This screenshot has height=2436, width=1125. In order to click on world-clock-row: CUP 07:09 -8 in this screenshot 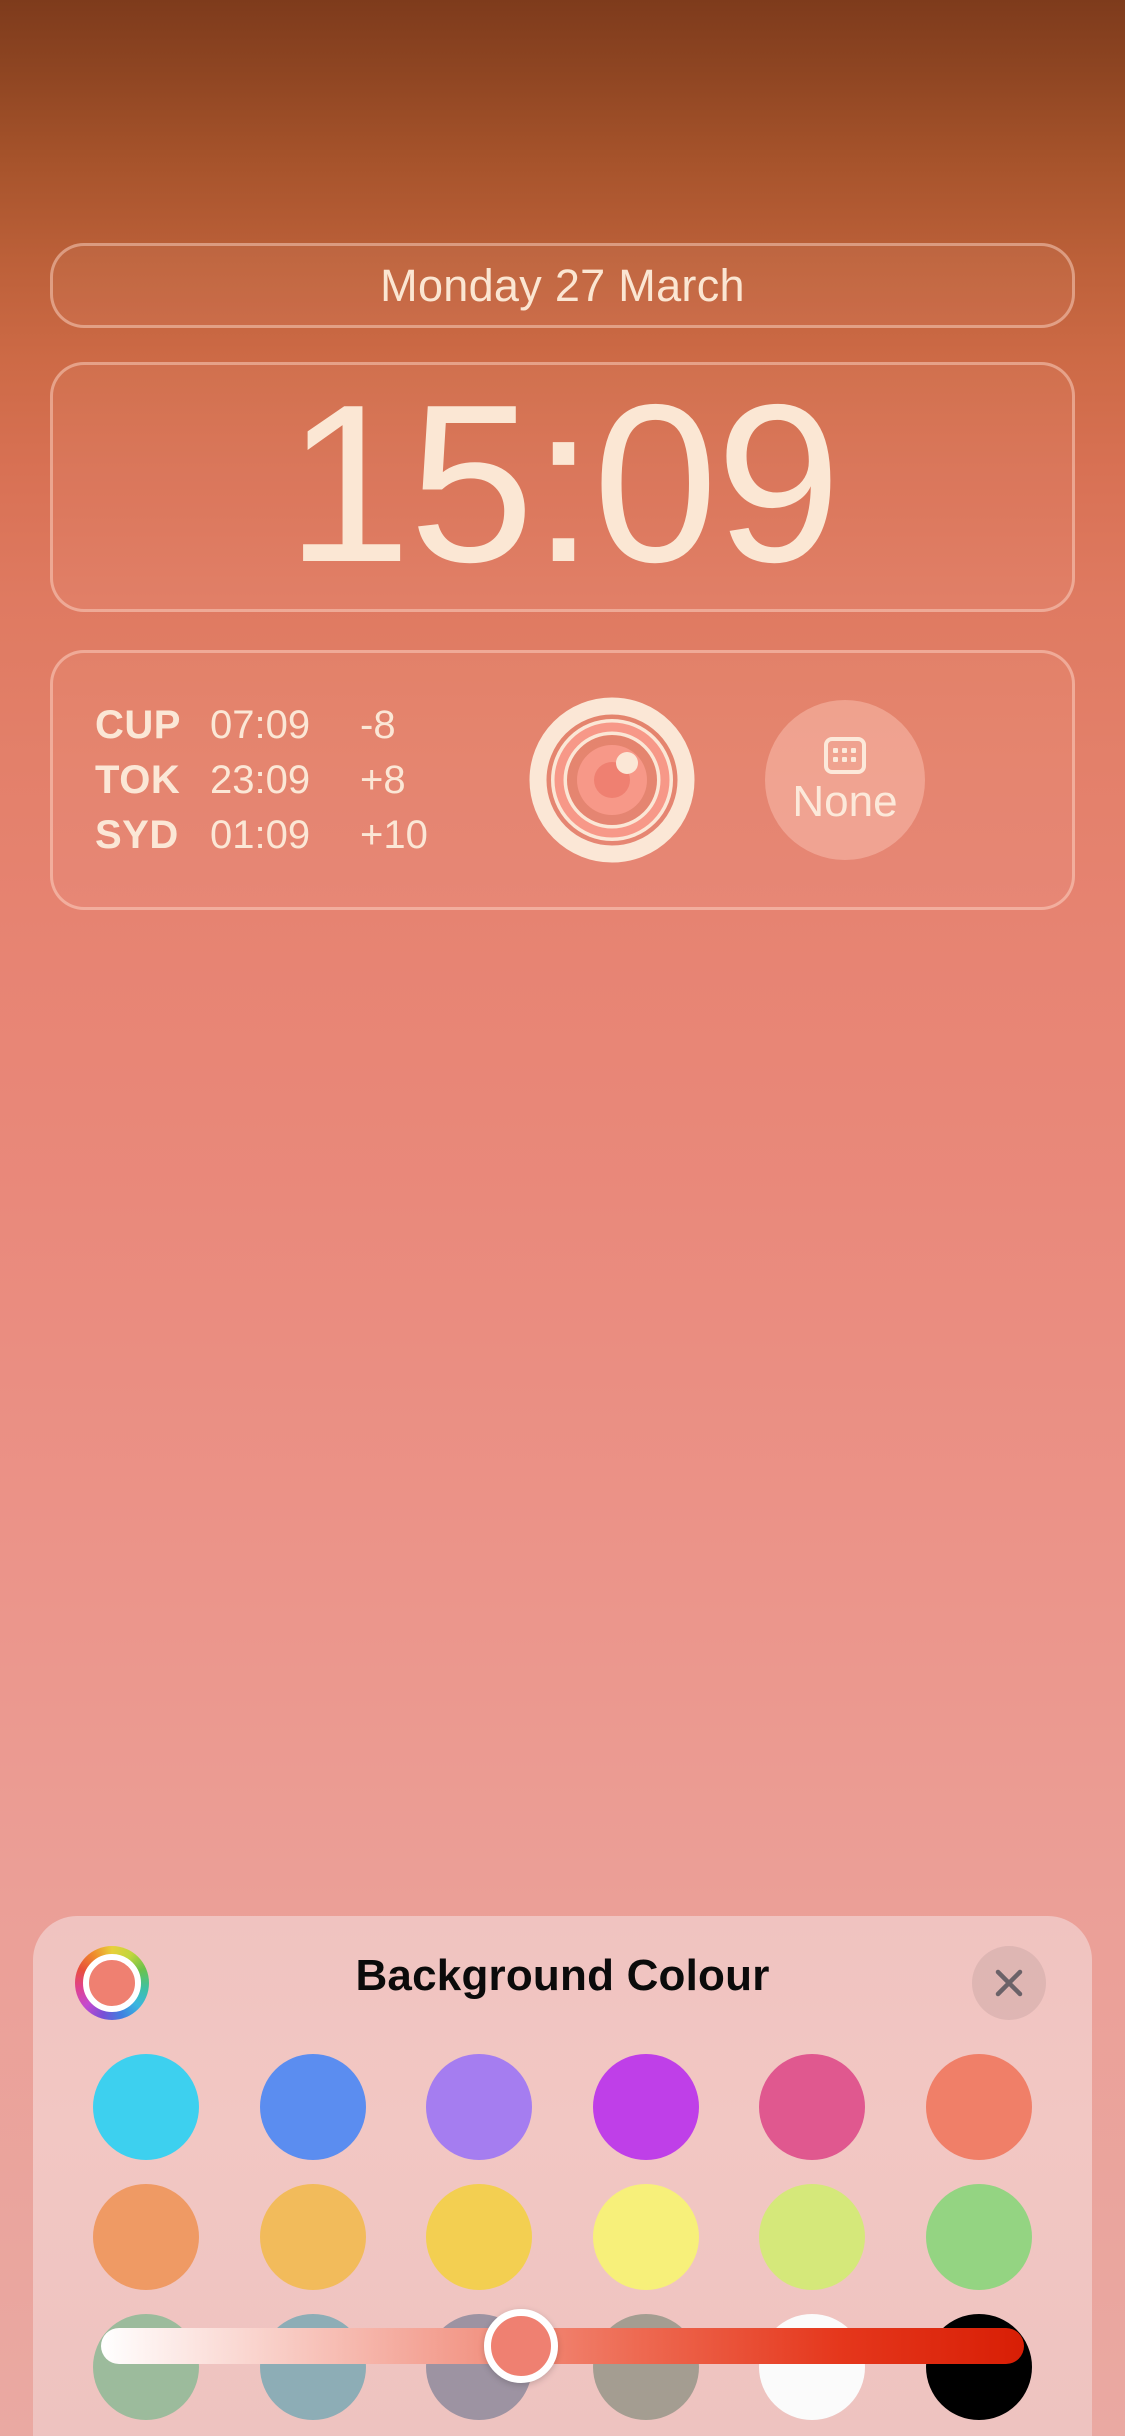, I will do `click(305, 725)`.